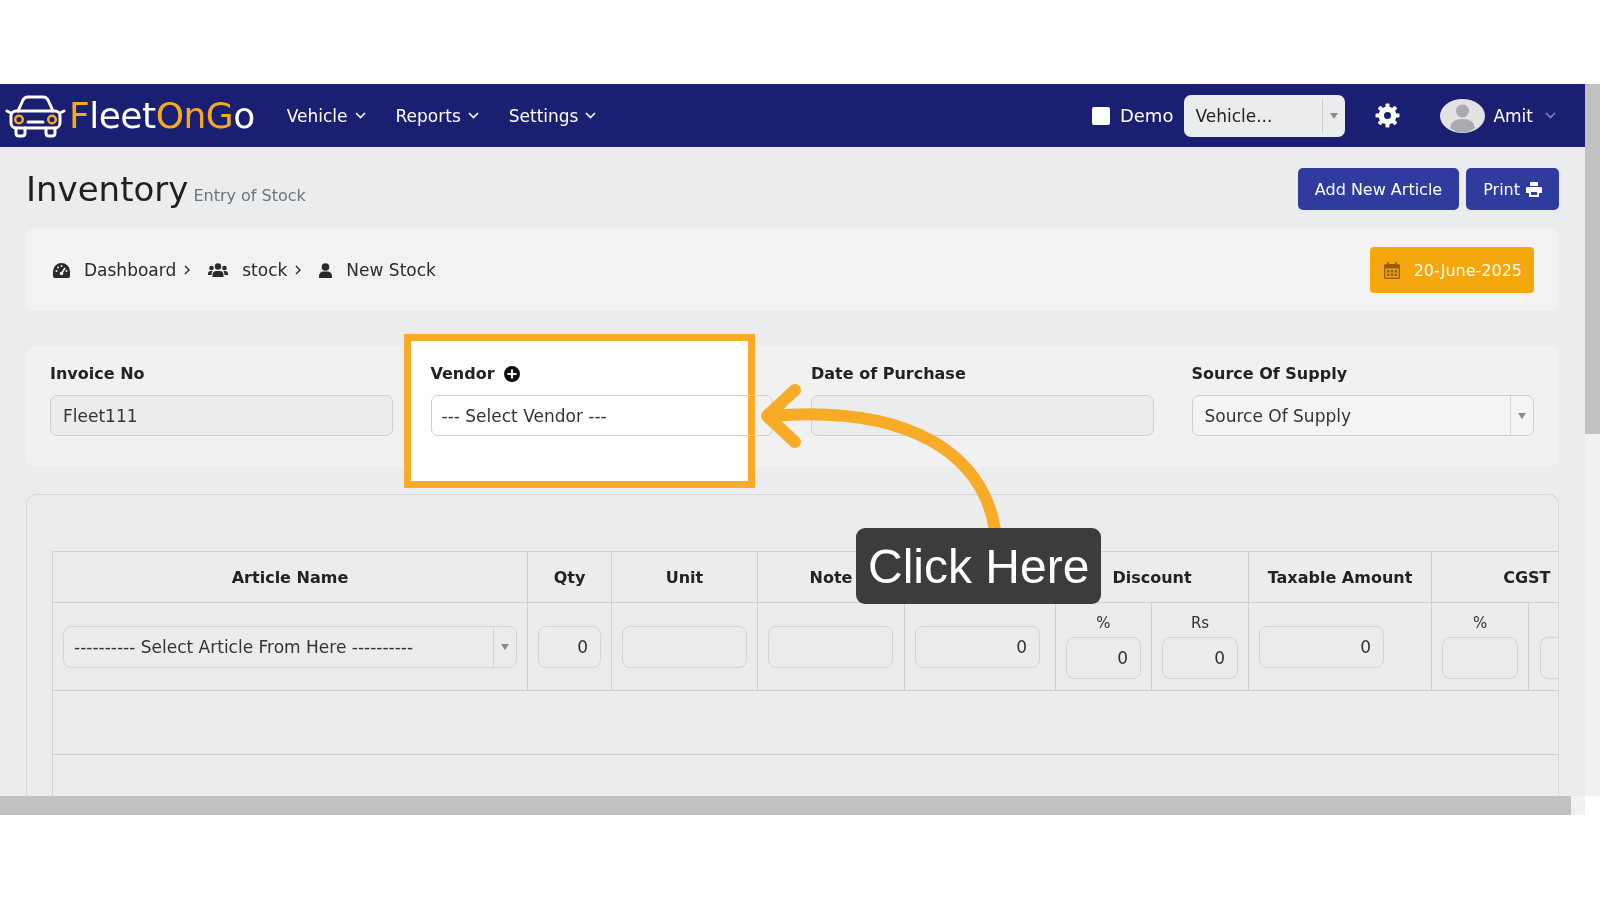  I want to click on column-header: Taxable Amount, so click(1340, 577).